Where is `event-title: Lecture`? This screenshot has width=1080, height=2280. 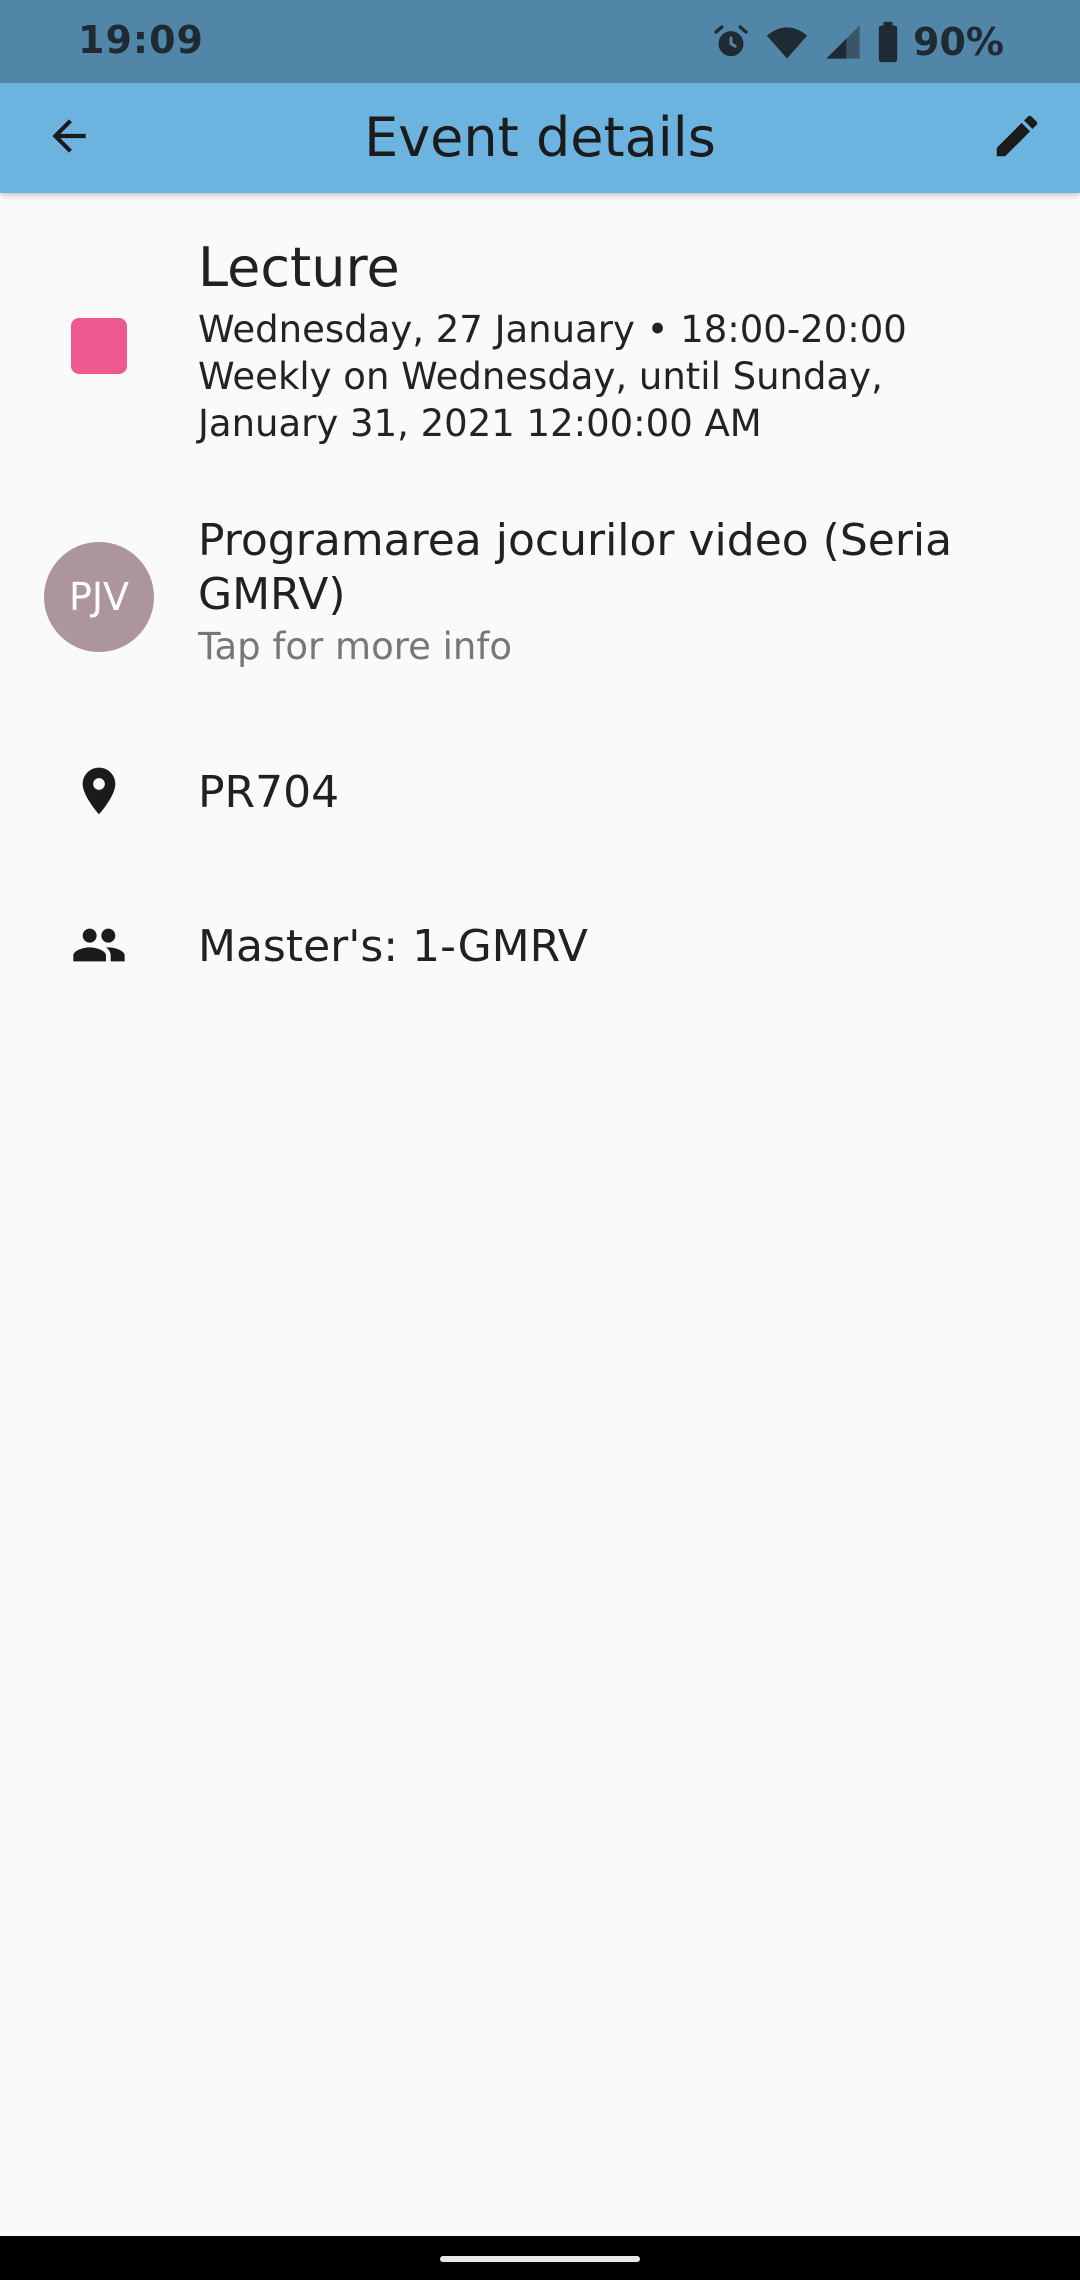
event-title: Lecture is located at coordinates (299, 267).